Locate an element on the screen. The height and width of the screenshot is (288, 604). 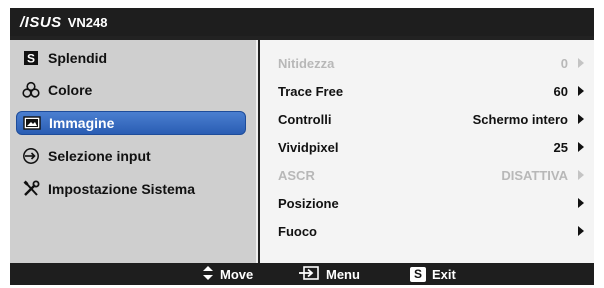
sidebar-item-impostazione-sistema: Impostazione Sistema is located at coordinates (131, 189).